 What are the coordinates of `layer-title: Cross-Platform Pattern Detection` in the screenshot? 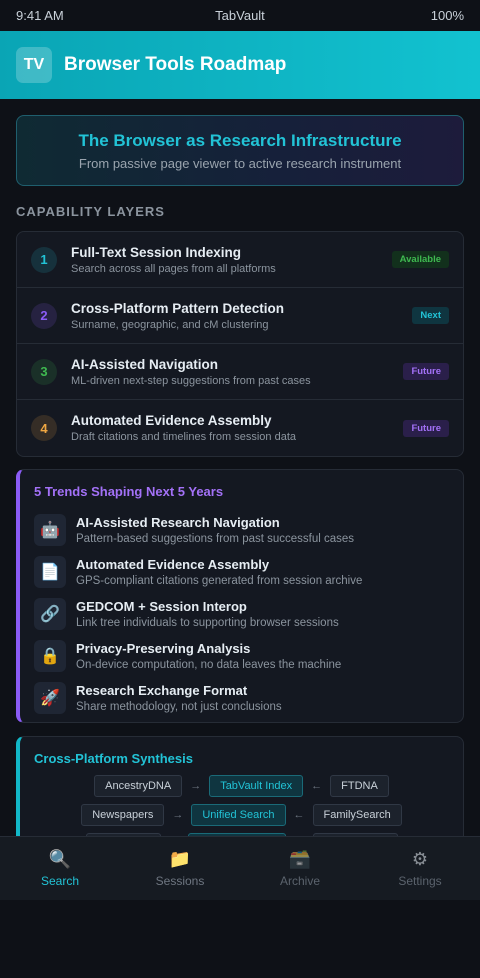 It's located at (178, 308).